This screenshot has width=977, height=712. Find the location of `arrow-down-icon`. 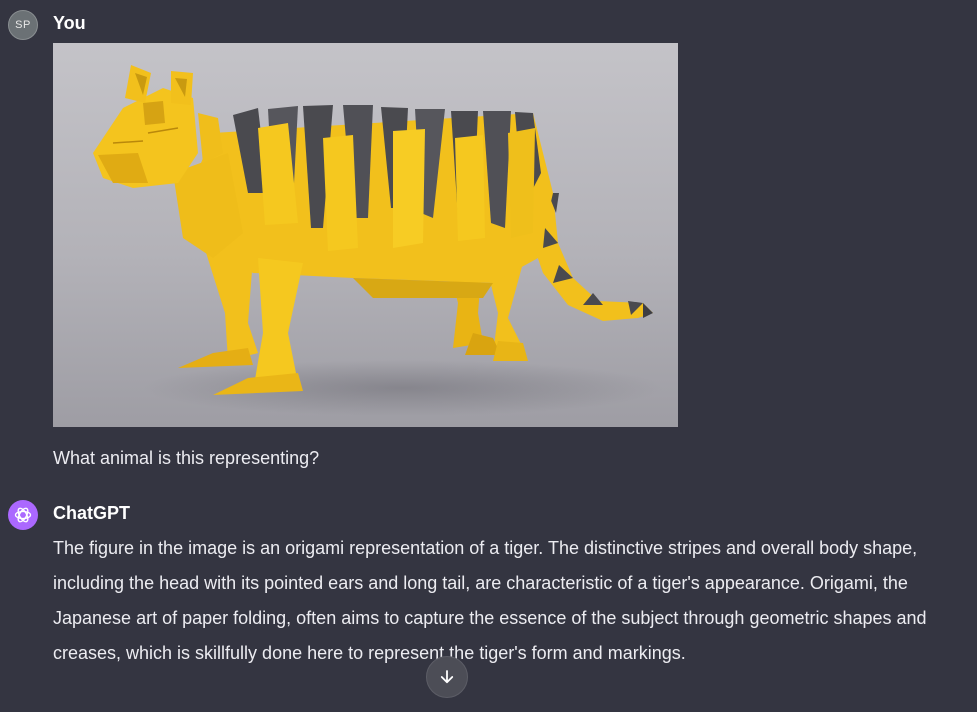

arrow-down-icon is located at coordinates (447, 677).